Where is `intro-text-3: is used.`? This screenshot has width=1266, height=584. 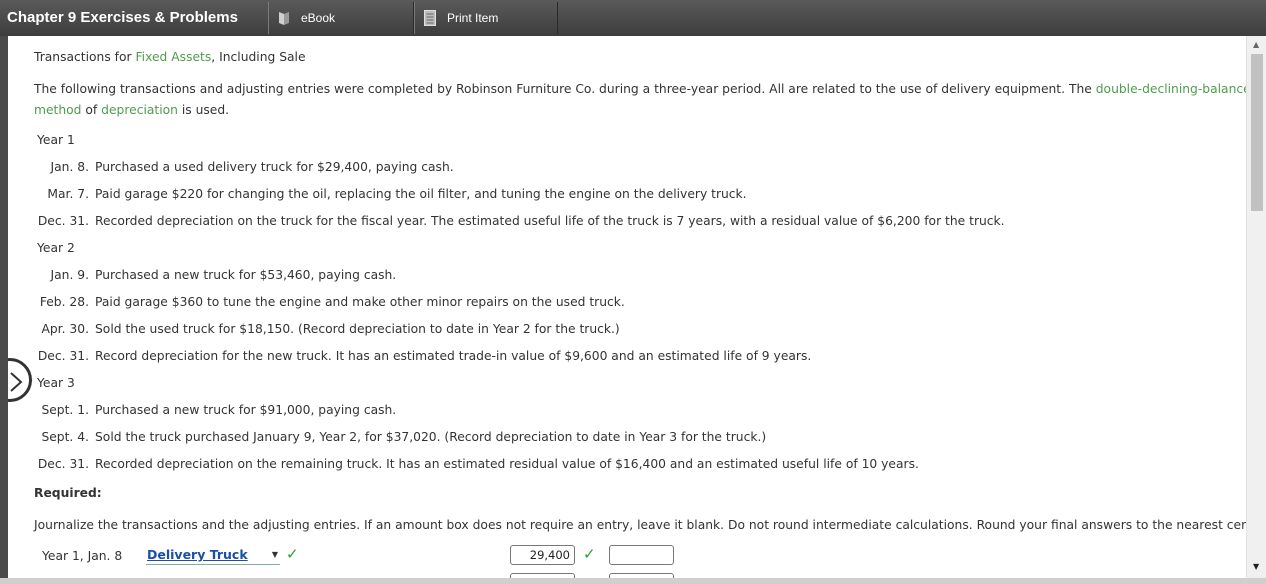
intro-text-3: is used. is located at coordinates (203, 110).